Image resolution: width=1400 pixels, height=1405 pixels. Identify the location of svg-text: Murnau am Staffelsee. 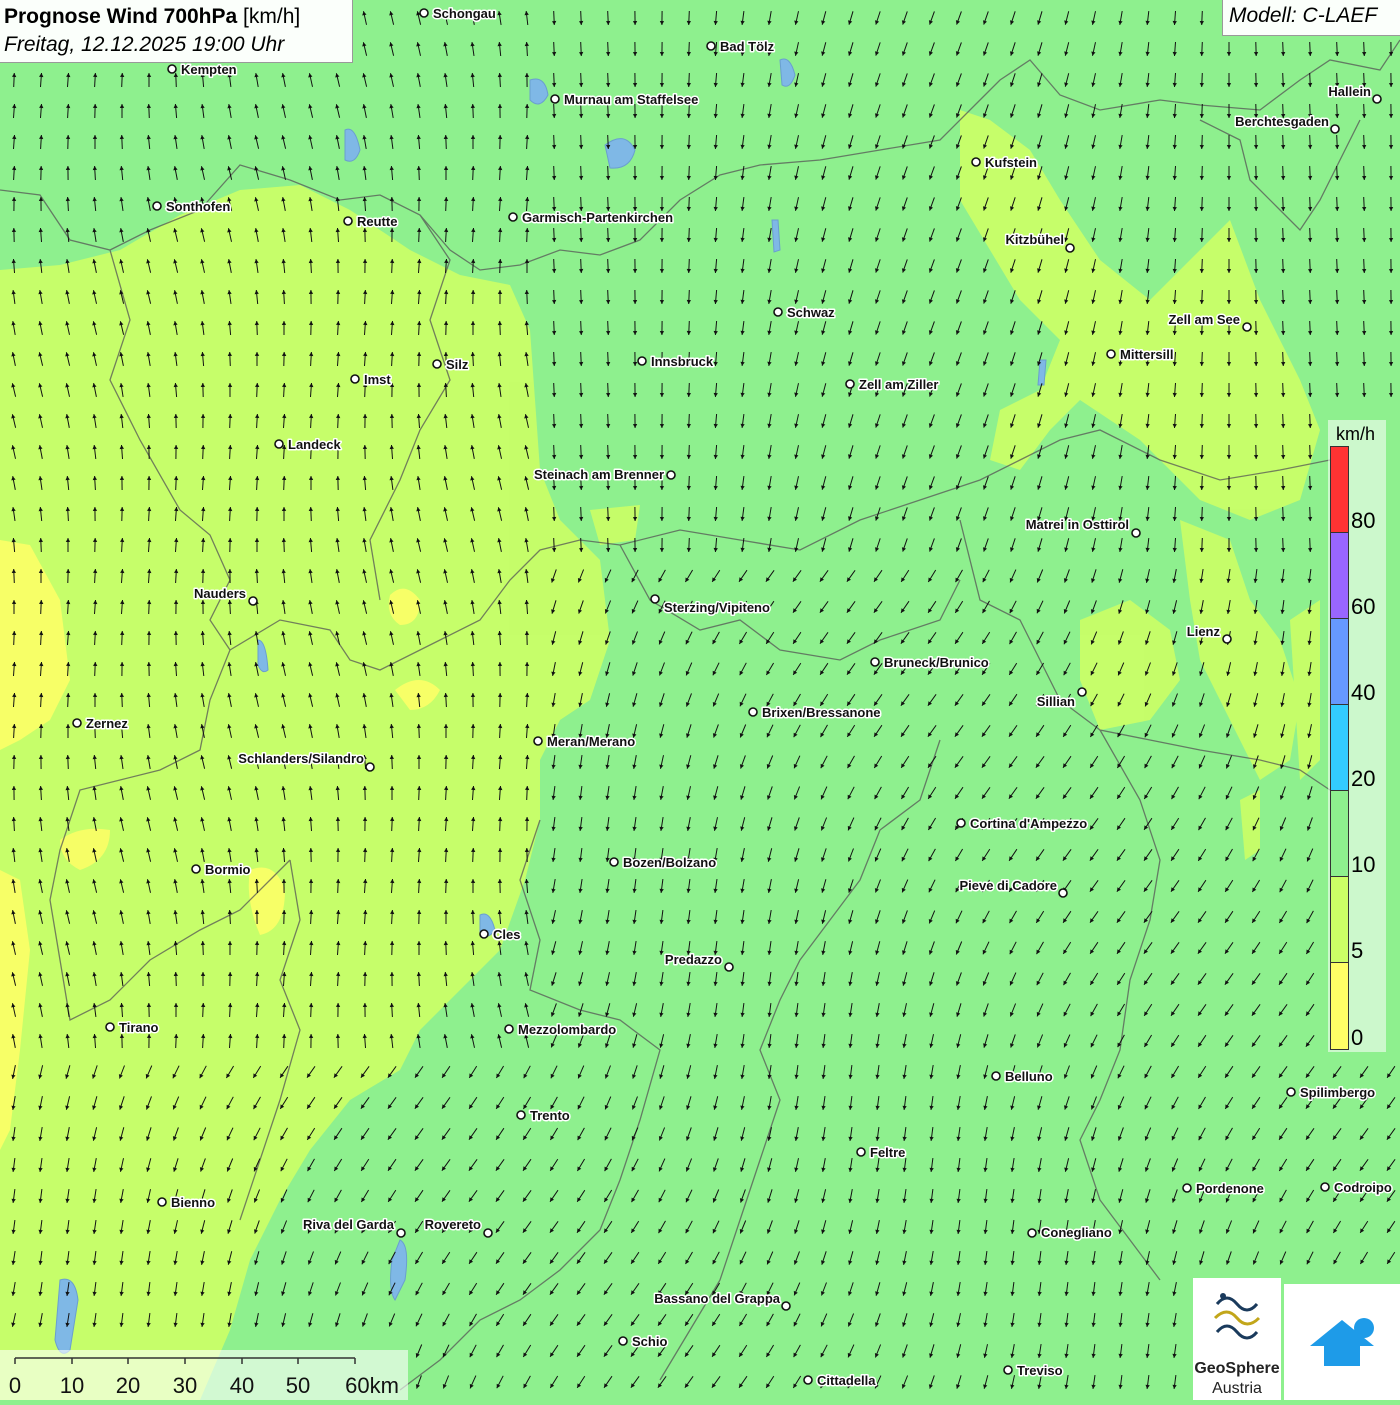
(631, 99).